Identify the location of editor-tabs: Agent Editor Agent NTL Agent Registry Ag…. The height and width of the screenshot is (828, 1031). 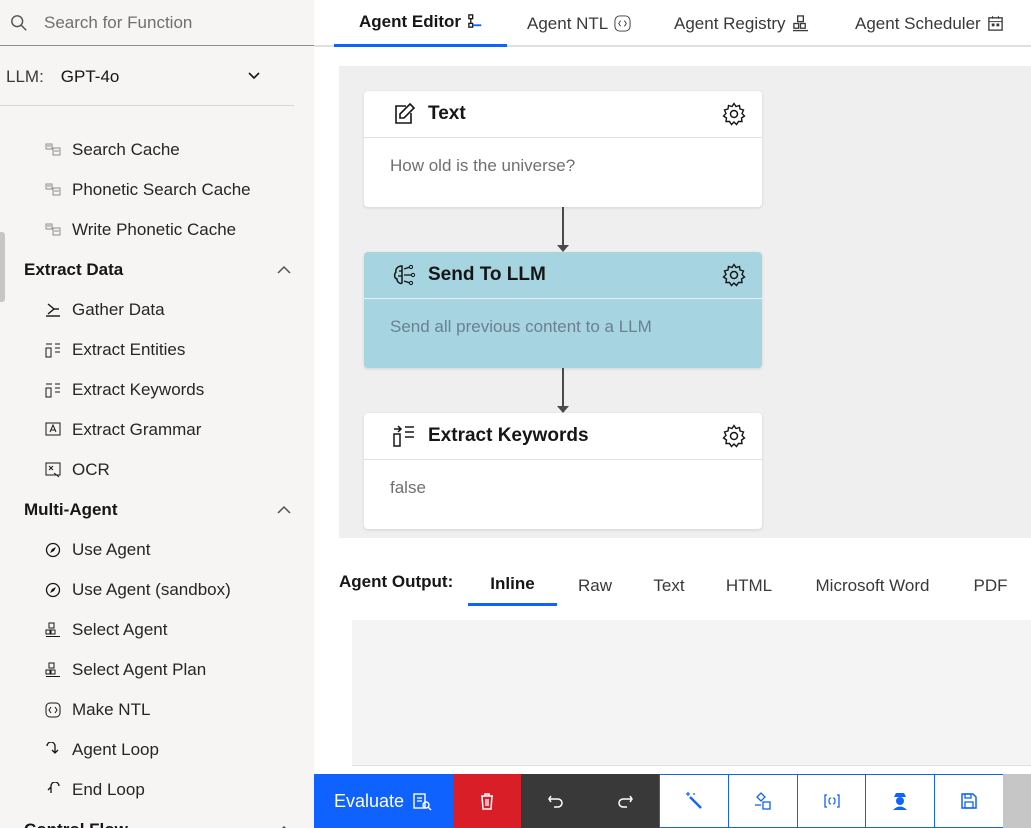
(672, 23).